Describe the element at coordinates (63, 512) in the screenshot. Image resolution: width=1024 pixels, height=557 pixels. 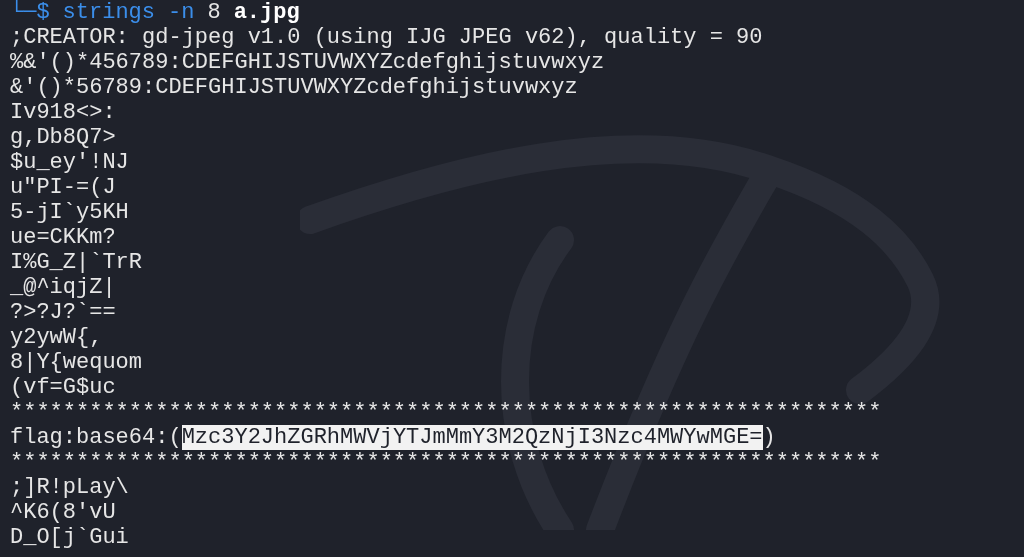
I see `output-line: ^K6(8'vU` at that location.